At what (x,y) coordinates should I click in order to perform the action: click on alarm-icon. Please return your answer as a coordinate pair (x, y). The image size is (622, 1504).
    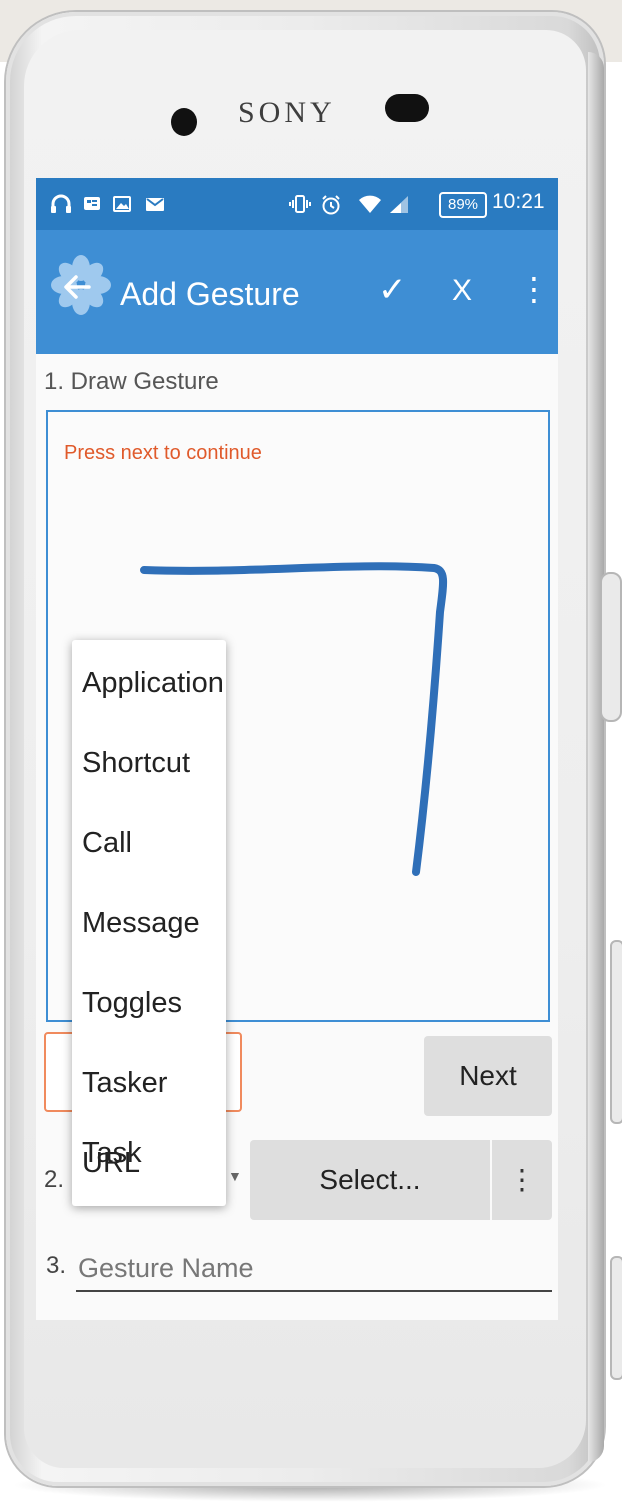
    Looking at the image, I should click on (331, 204).